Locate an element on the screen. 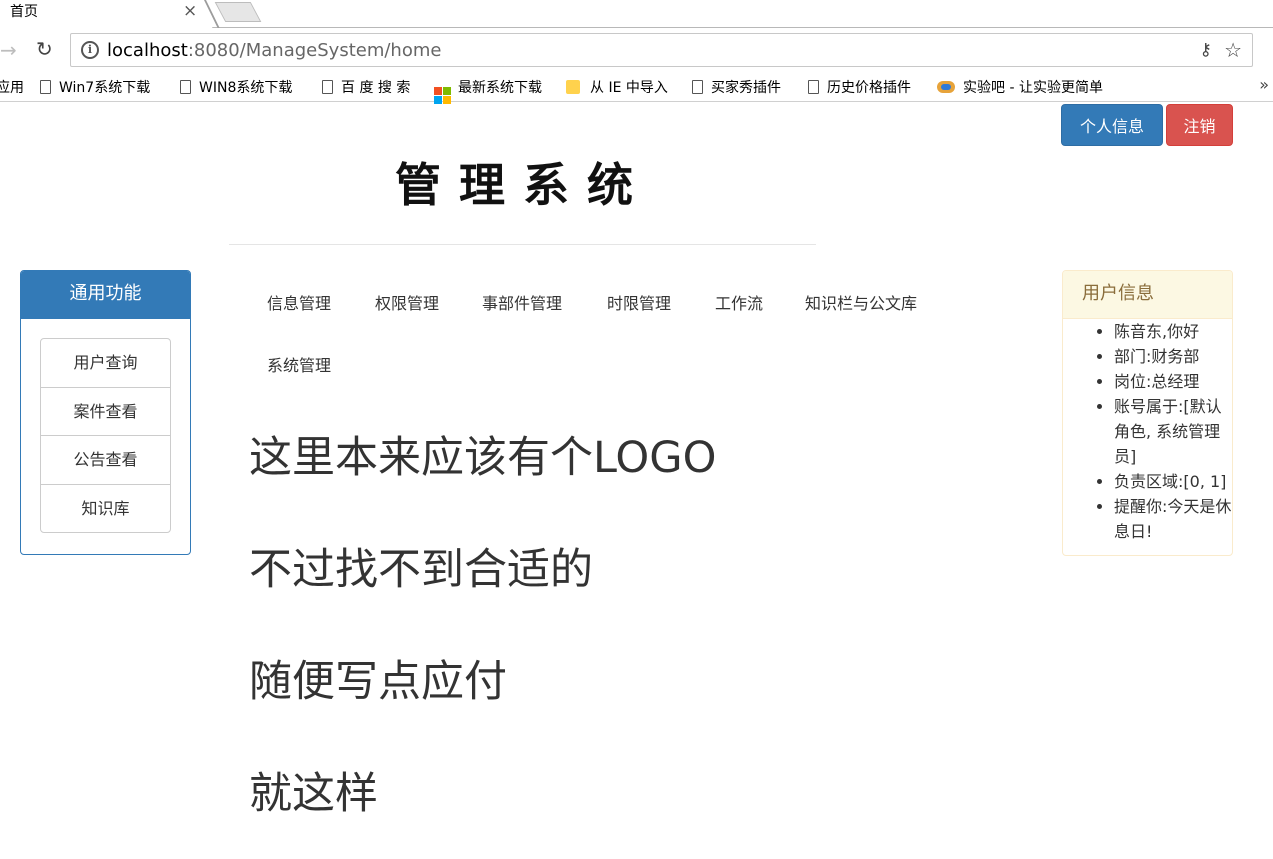 This screenshot has height=859, width=1273. forward-arrow-icon: → is located at coordinates (8, 50).